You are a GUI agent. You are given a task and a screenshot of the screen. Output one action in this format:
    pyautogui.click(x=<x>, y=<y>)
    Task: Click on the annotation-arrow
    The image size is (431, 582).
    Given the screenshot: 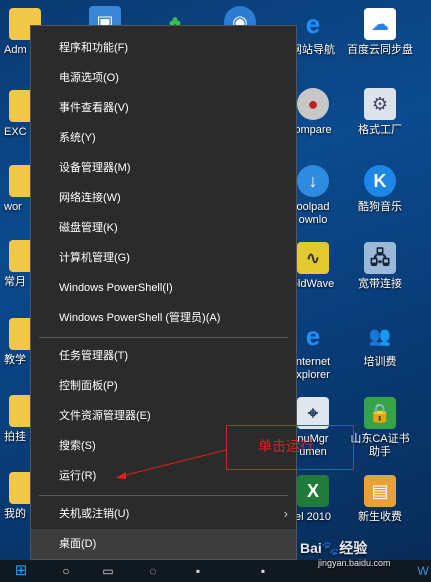 What is the action you would take?
    pyautogui.click(x=171, y=464)
    